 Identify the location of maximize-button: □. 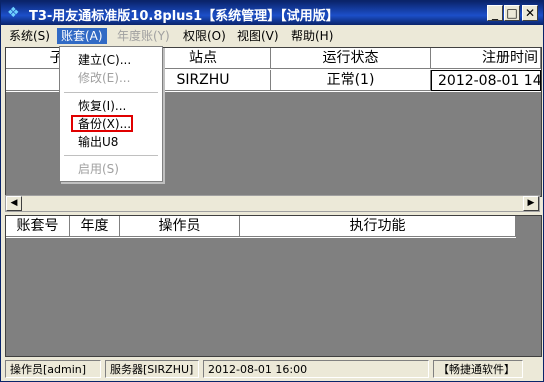
(512, 13).